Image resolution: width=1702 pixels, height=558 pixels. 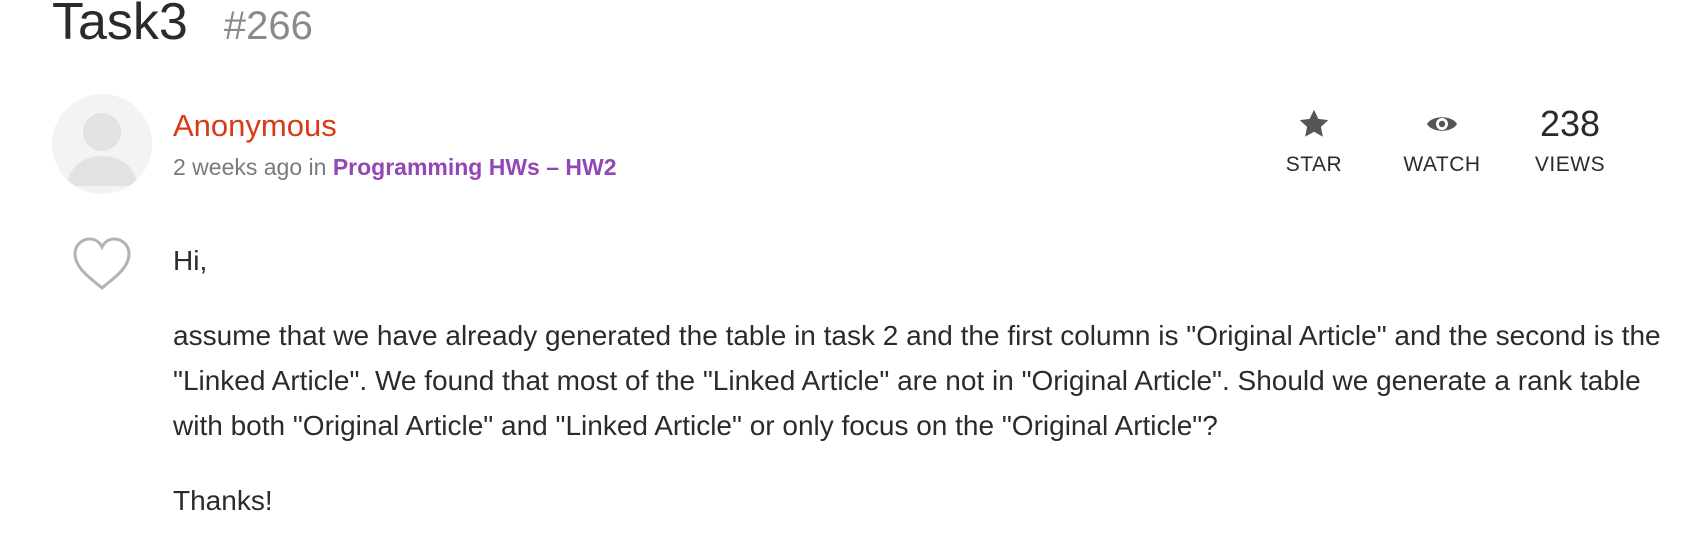 I want to click on like-button, so click(x=102, y=264).